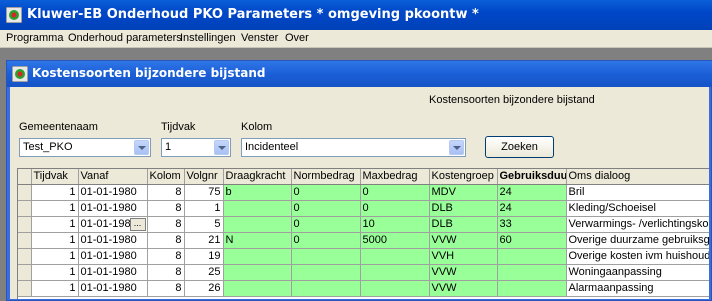 The height and width of the screenshot is (301, 712). I want to click on col-oms-dialoog: Oms dialoog, so click(637, 177).